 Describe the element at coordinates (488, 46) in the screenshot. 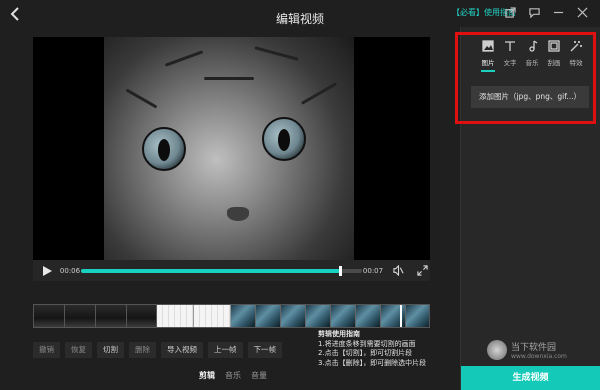

I see `image-icon` at that location.